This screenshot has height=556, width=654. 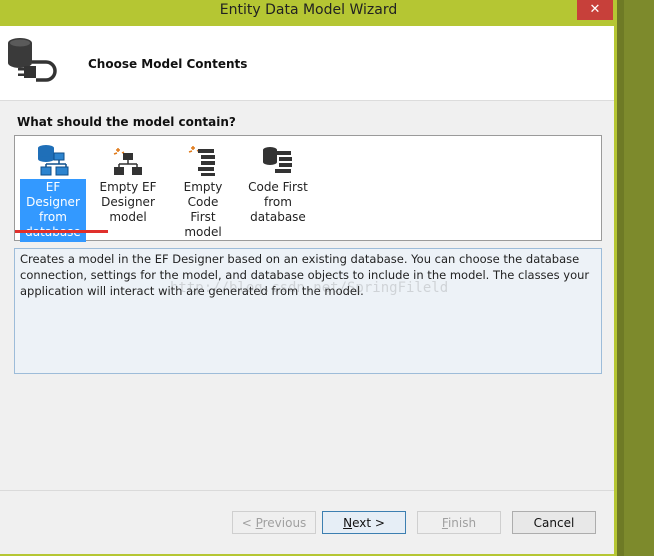 What do you see at coordinates (462, 523) in the screenshot?
I see `finish-label-rest: inish` at bounding box center [462, 523].